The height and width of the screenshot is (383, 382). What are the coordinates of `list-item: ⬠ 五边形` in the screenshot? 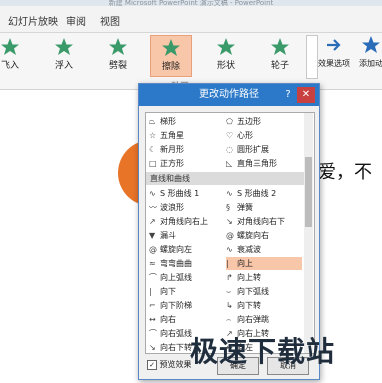 It's located at (243, 121).